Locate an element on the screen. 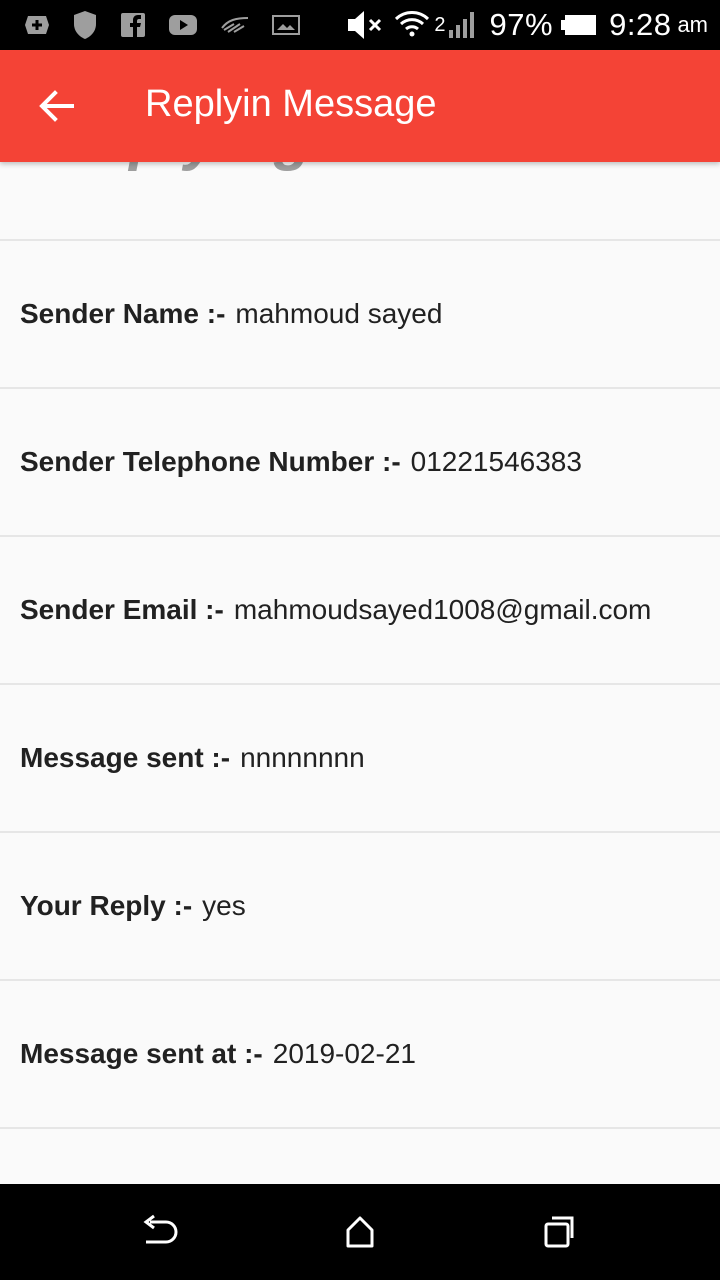 The width and height of the screenshot is (720, 1280). status-bar: 2 97% 9:28 am is located at coordinates (360, 25).